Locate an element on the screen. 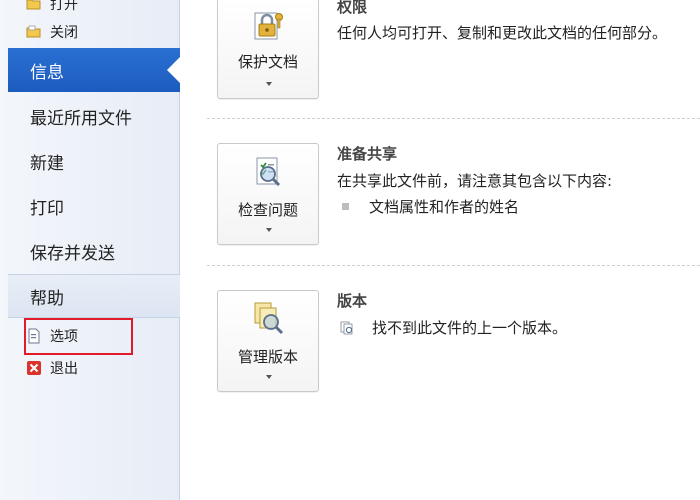 The image size is (700, 500). list-item: 文档属性和作者的姓名 is located at coordinates (430, 206).